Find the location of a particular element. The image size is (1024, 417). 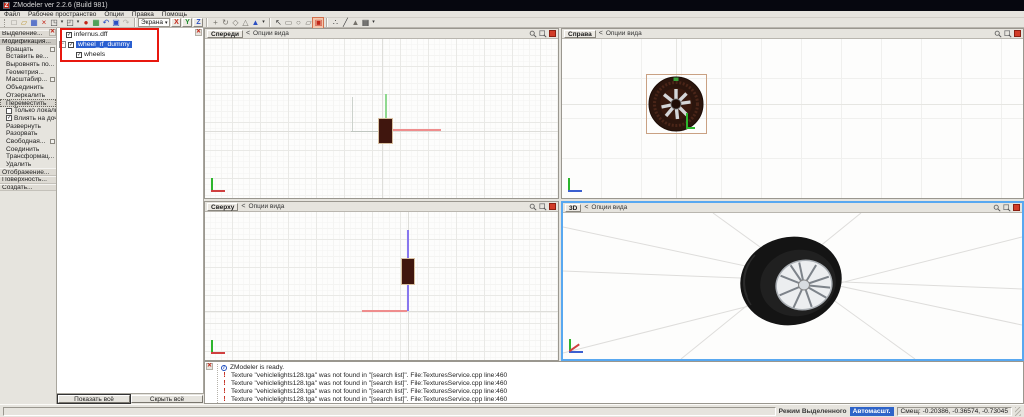

menu-item: Файл is located at coordinates (12, 14).